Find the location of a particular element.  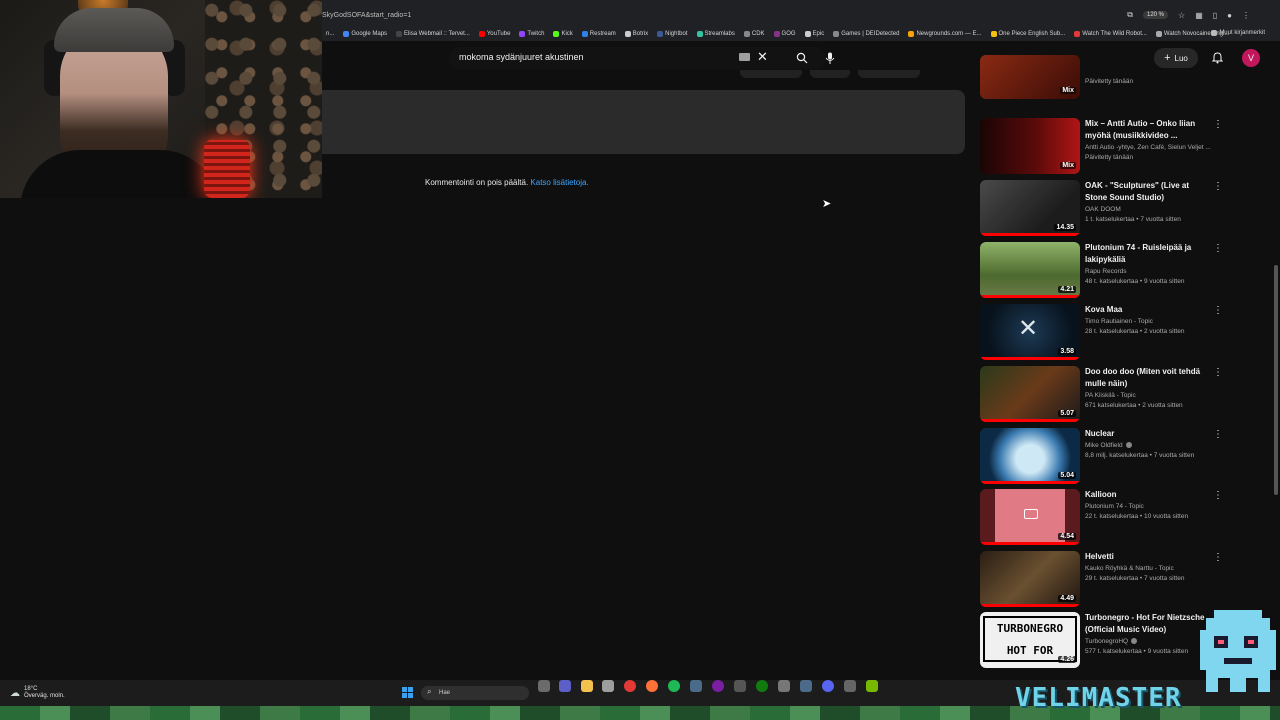

video-thumbnail: 14.35 is located at coordinates (1030, 208).